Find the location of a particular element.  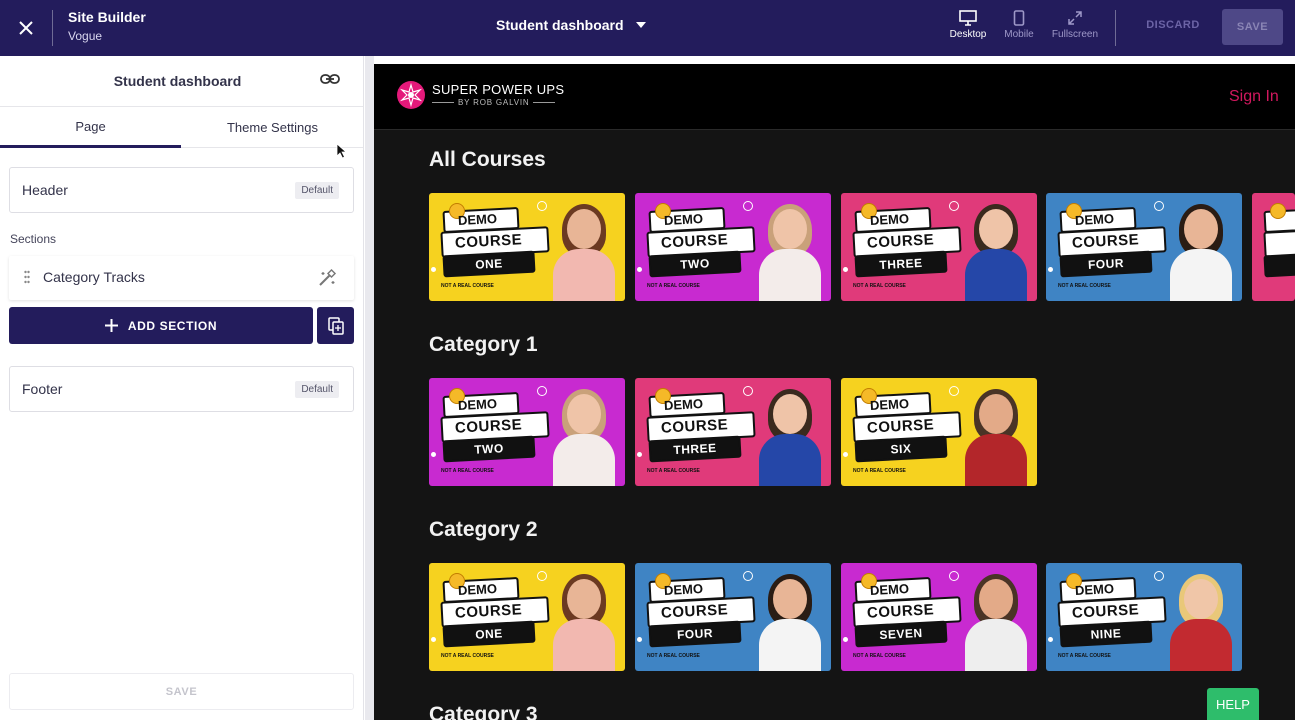

view-fullscreen-button: Fullscreen is located at coordinates (1075, 25).